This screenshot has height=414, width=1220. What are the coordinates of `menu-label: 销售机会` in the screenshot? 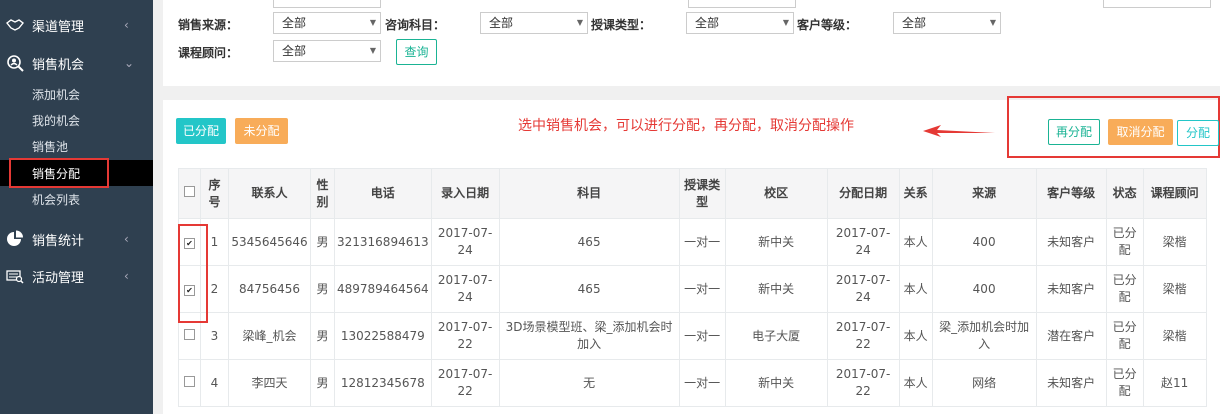 It's located at (58, 65).